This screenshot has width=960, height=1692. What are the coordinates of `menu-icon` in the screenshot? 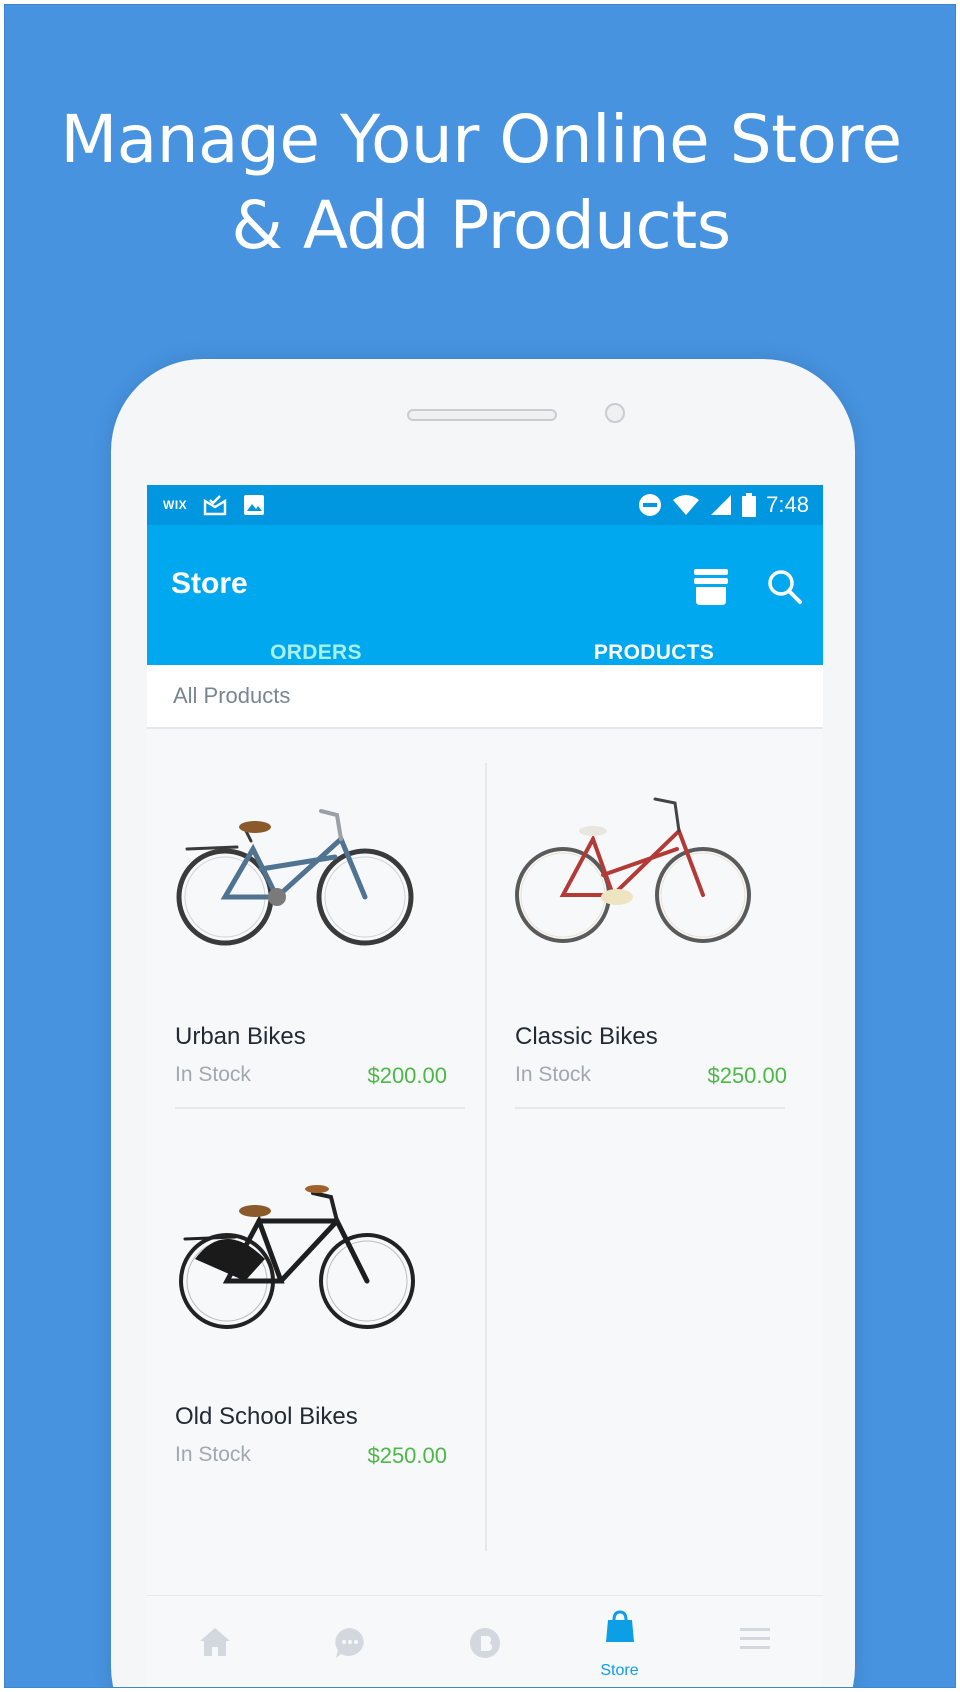 It's located at (754, 1638).